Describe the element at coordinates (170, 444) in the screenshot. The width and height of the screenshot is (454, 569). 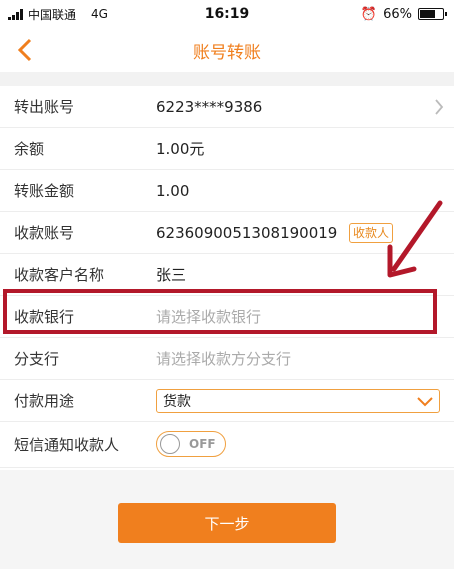
I see `toggle-knob` at that location.